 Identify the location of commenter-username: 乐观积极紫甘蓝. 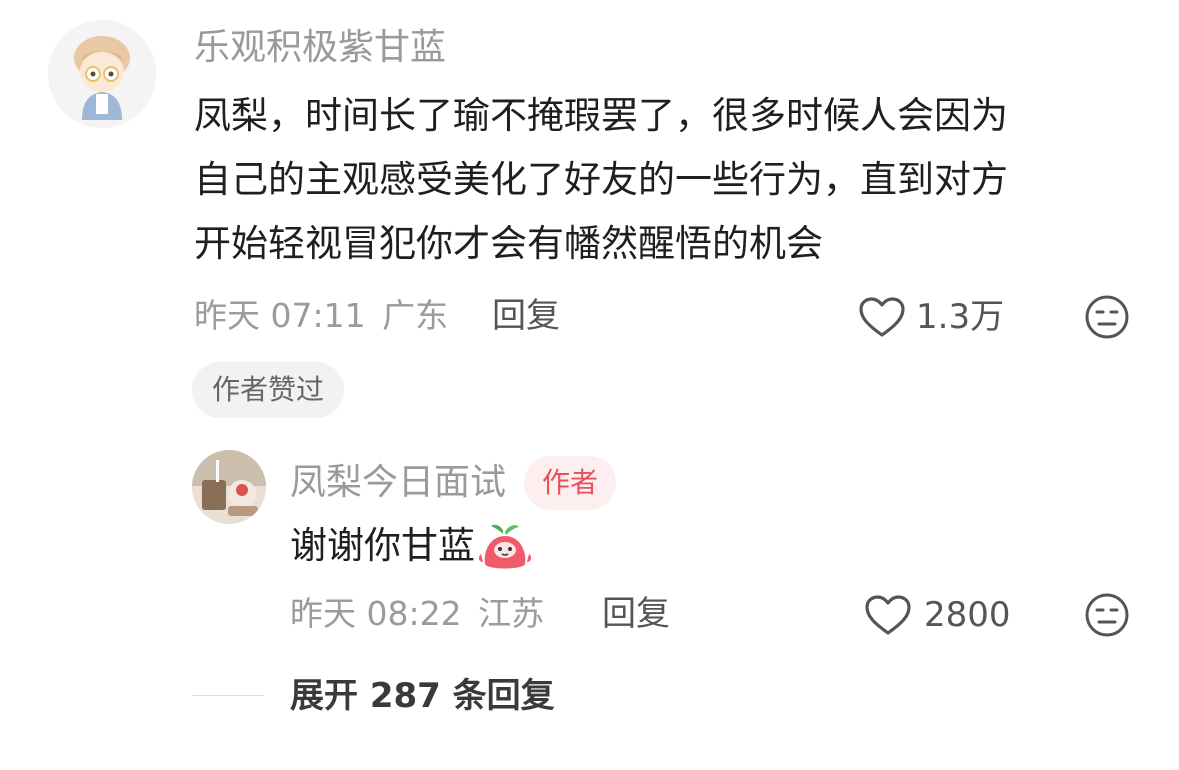
(320, 48).